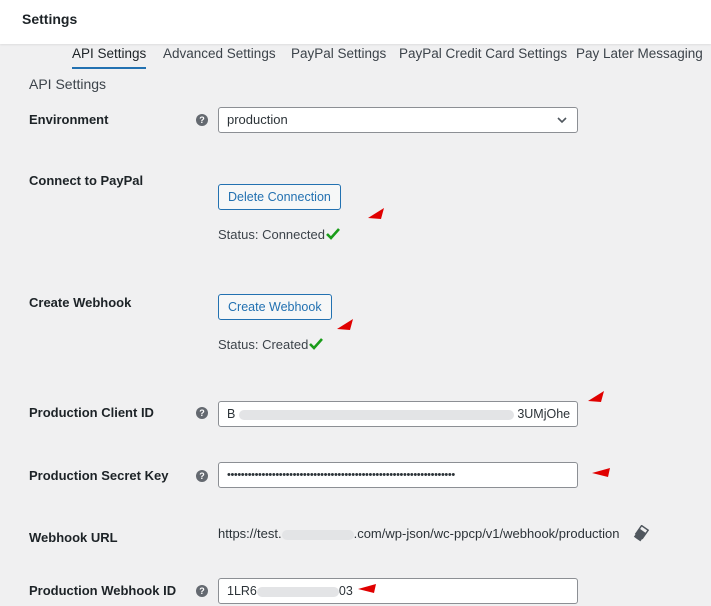  I want to click on environment-label: Environment, so click(69, 119).